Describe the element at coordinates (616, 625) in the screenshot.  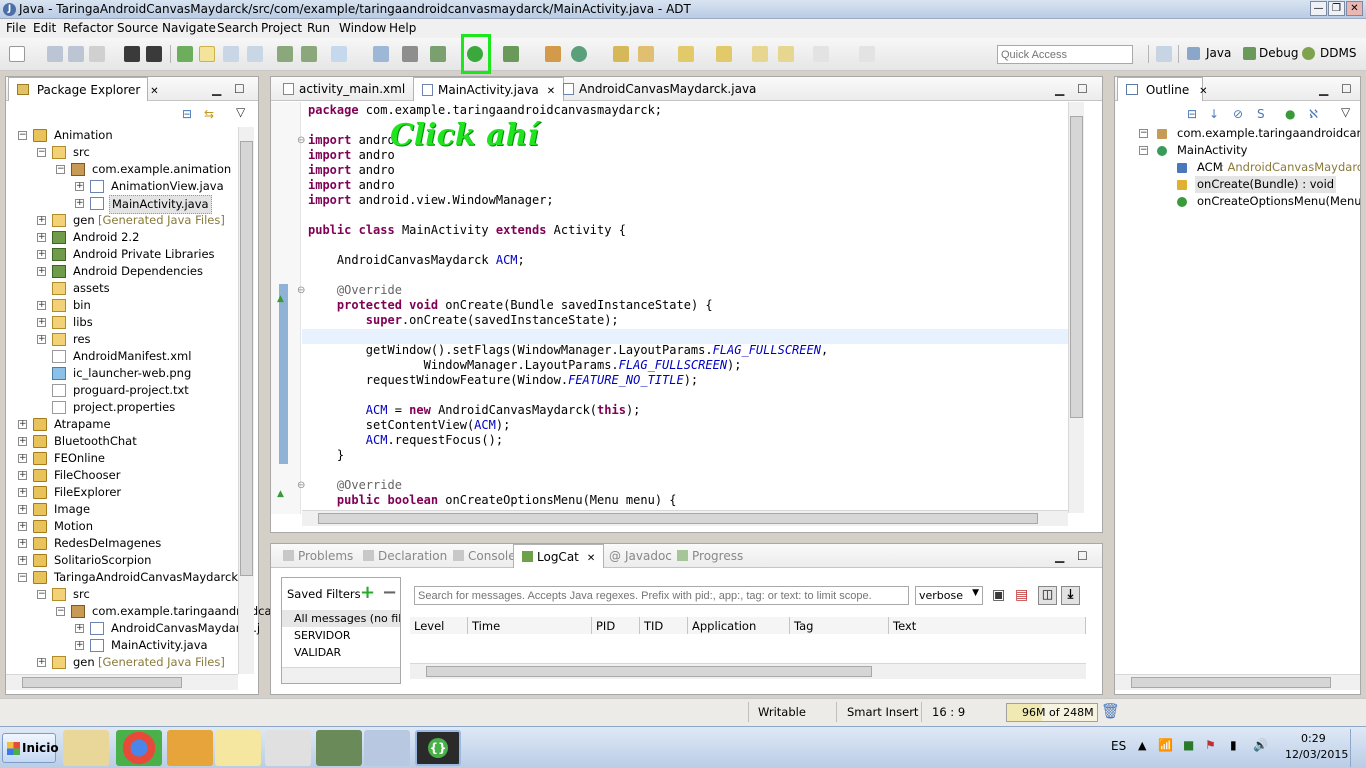
I see `column-pid: PID` at that location.